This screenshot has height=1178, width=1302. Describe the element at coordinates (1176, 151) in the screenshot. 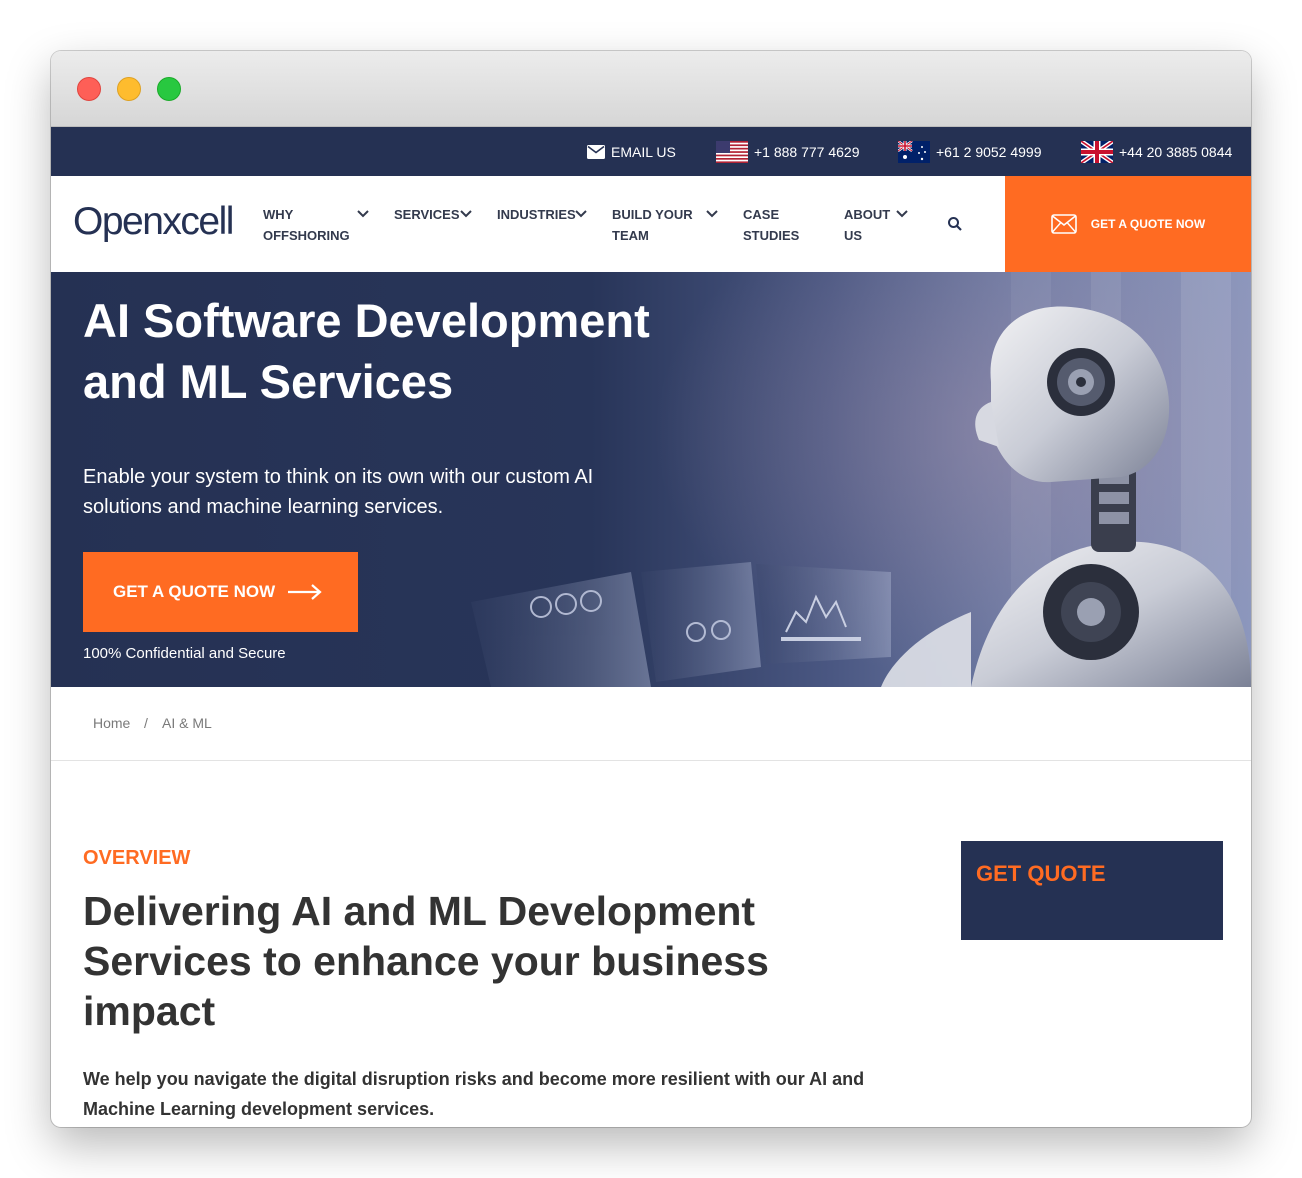

I see `phone-uk-number: +44 20 3885 0844` at that location.